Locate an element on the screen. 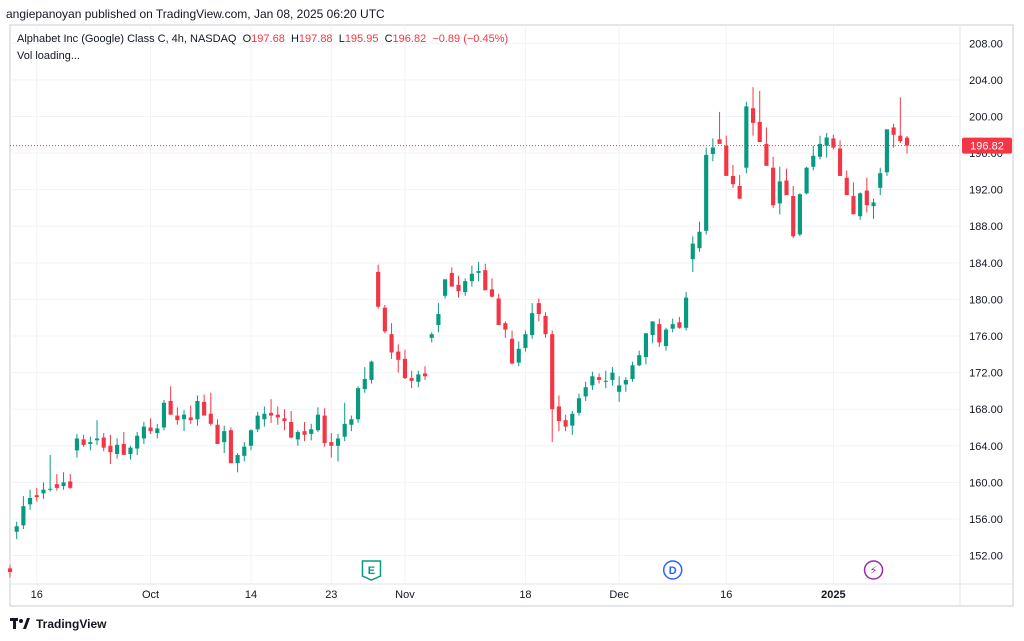  footer-brand: TradingView is located at coordinates (58, 624).